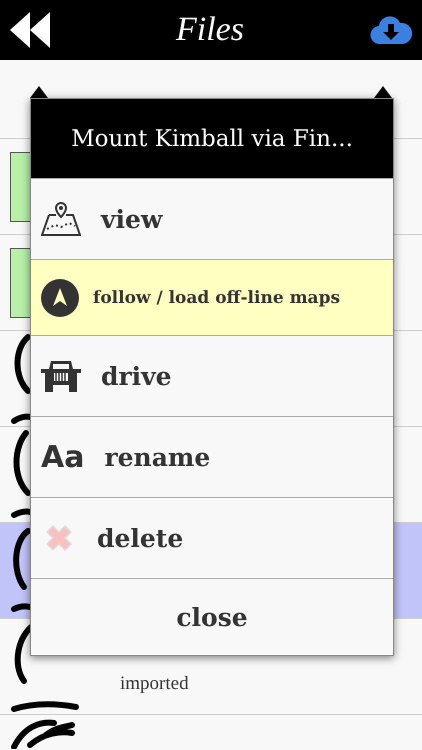 This screenshot has width=422, height=750. I want to click on track-drawing, so click(43, 734).